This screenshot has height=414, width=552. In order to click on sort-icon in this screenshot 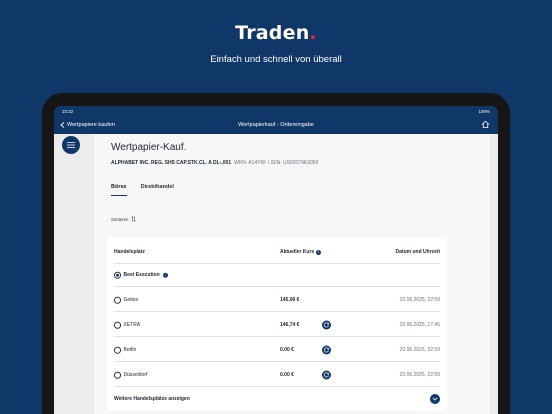, I will do `click(134, 219)`.